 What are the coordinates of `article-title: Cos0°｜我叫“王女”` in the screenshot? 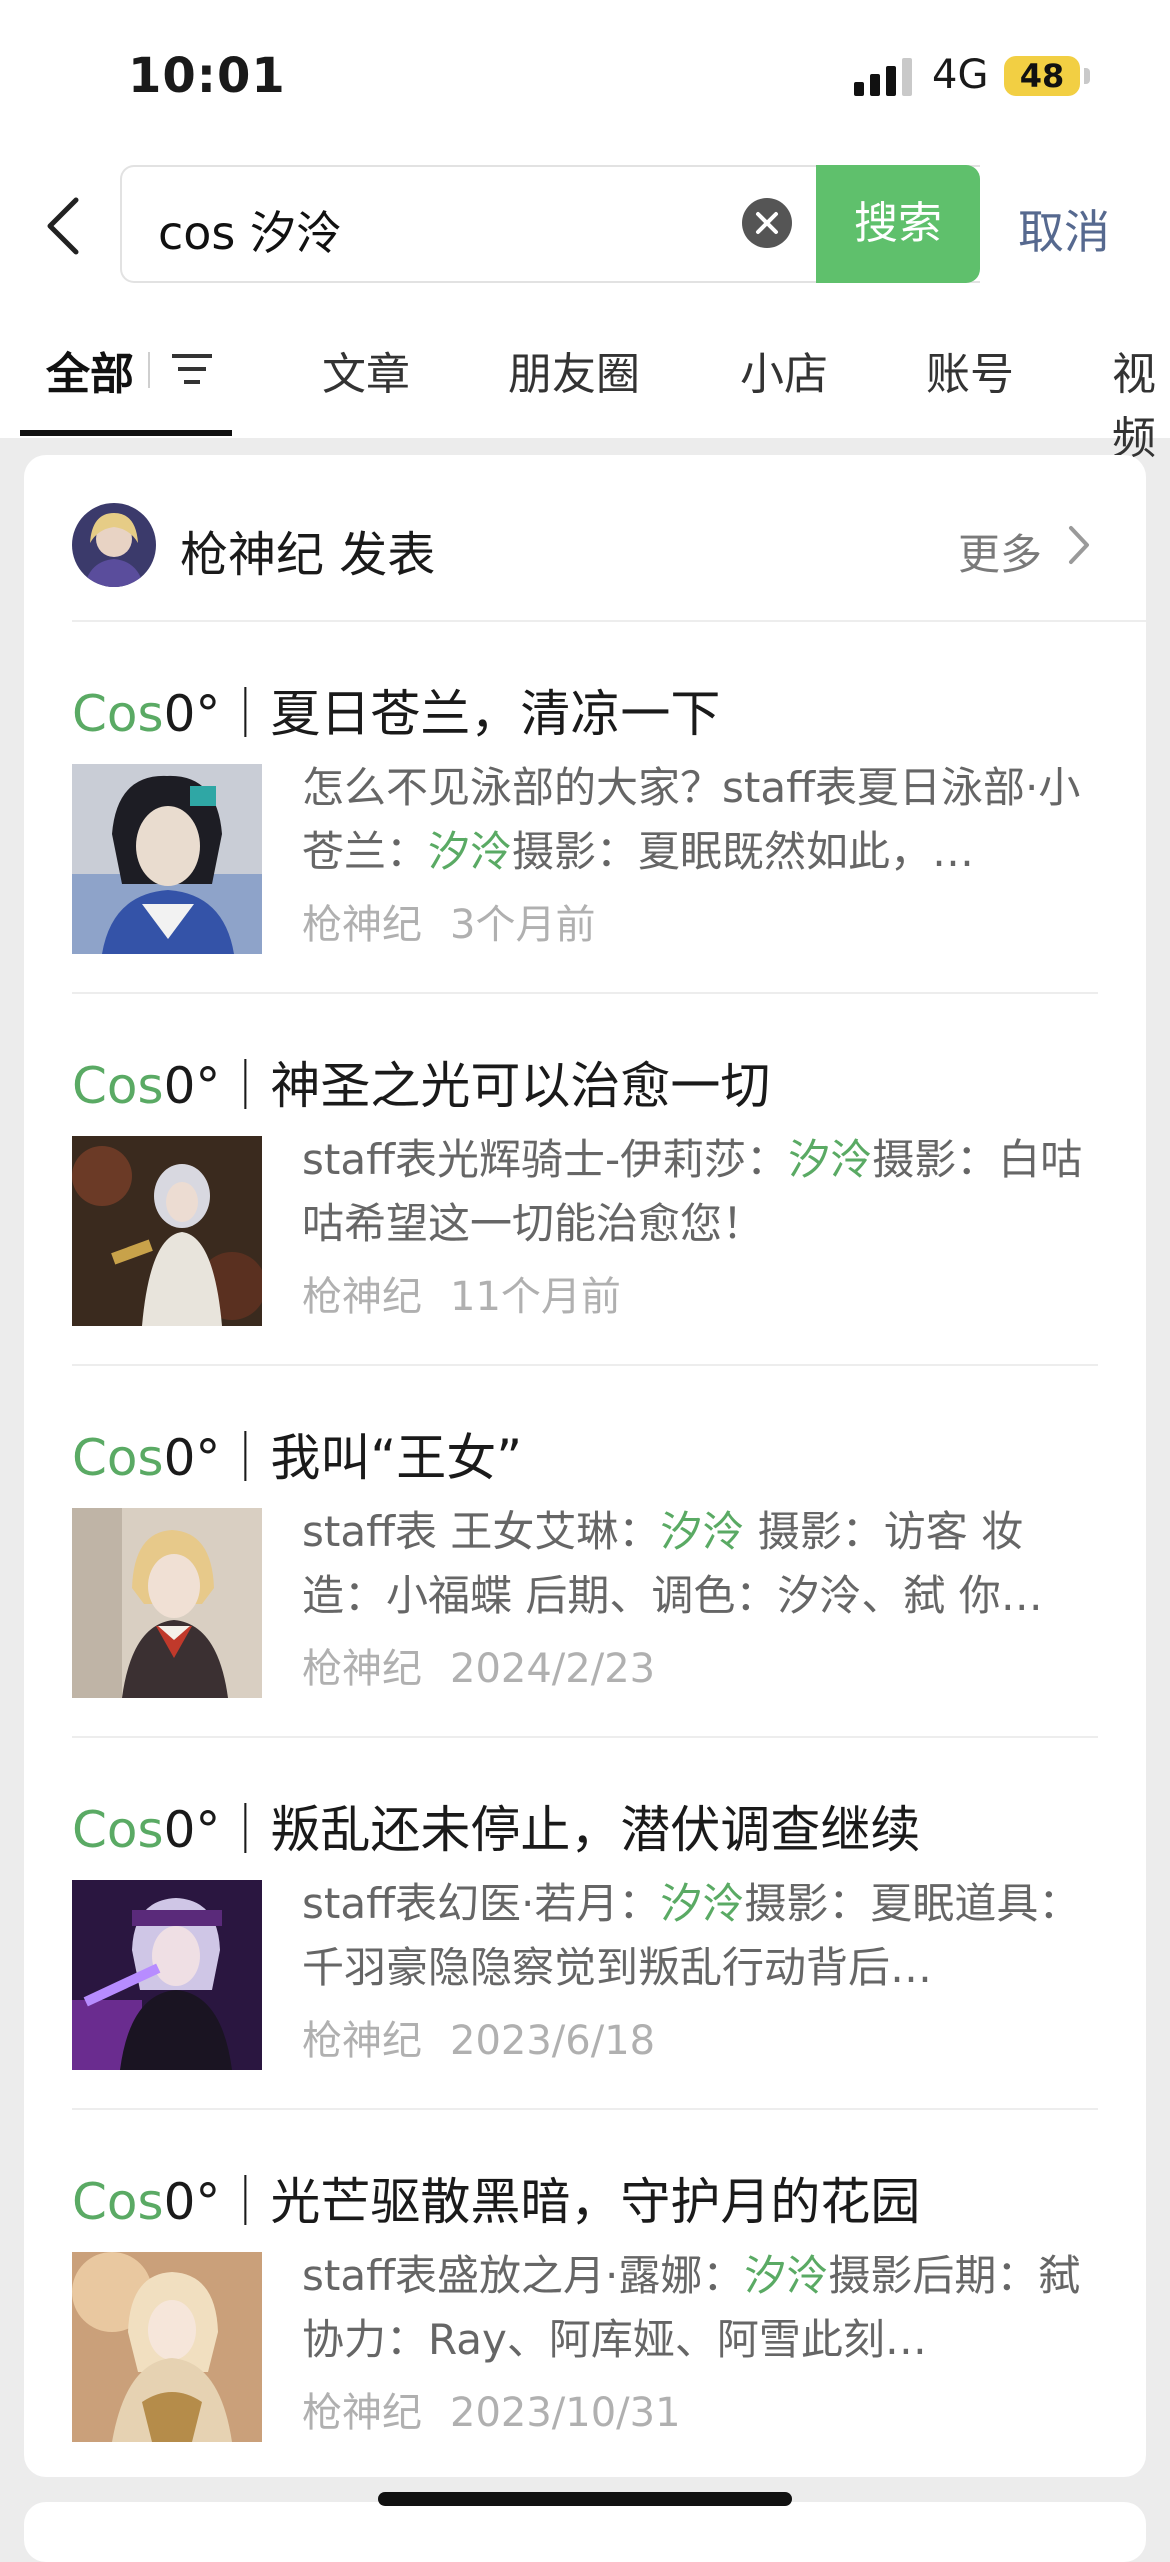 It's located at (297, 1454).